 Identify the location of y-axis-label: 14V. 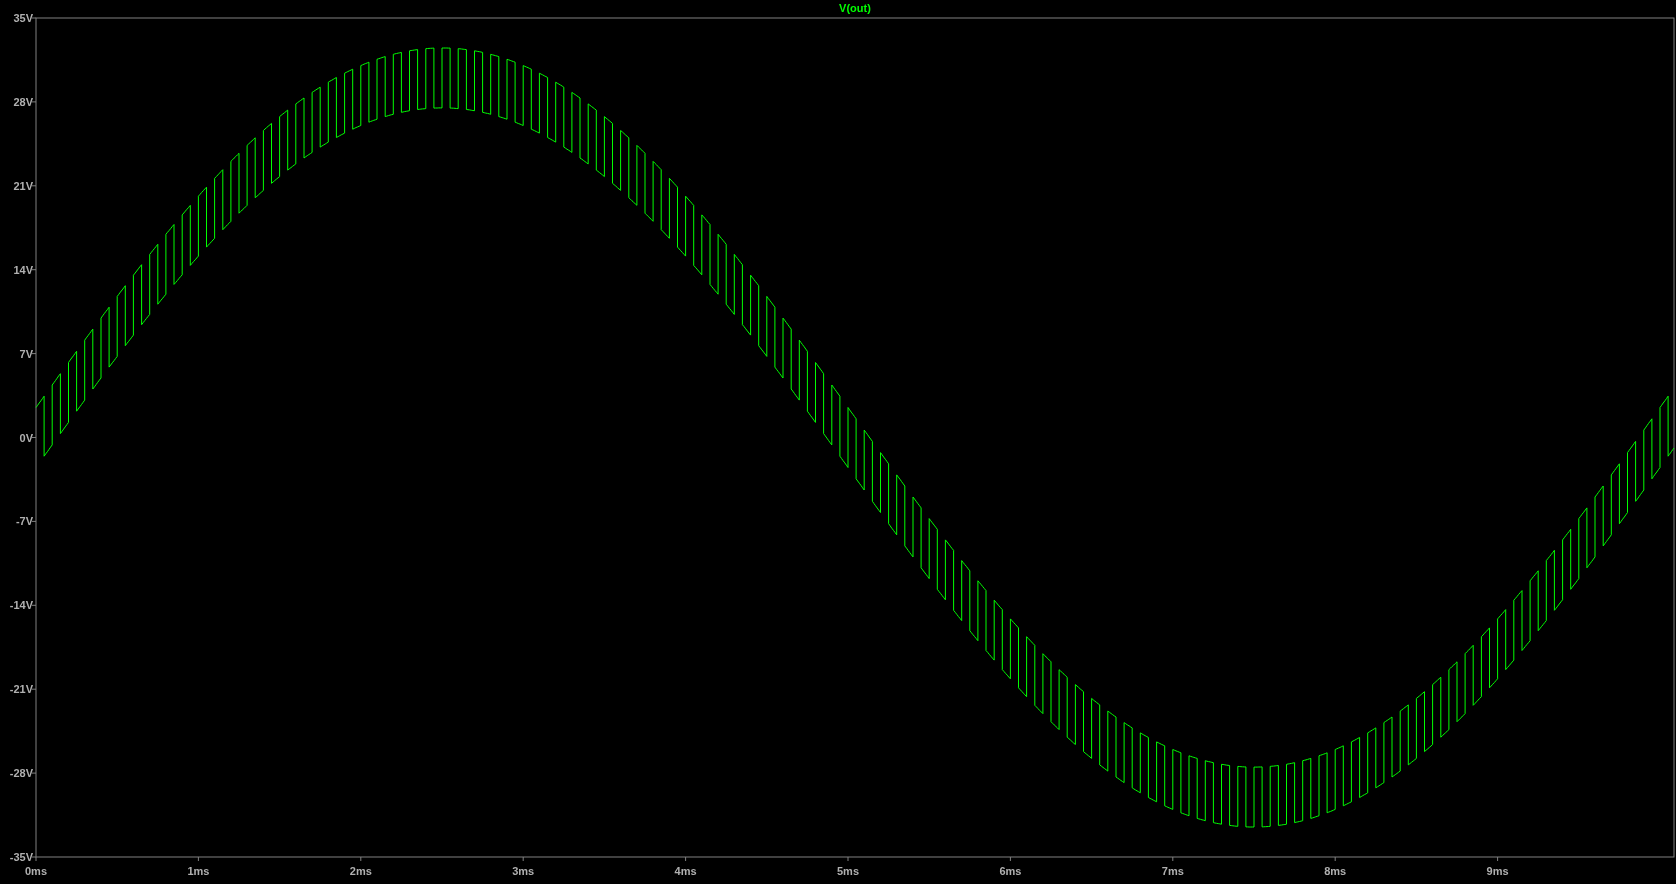
(23, 269).